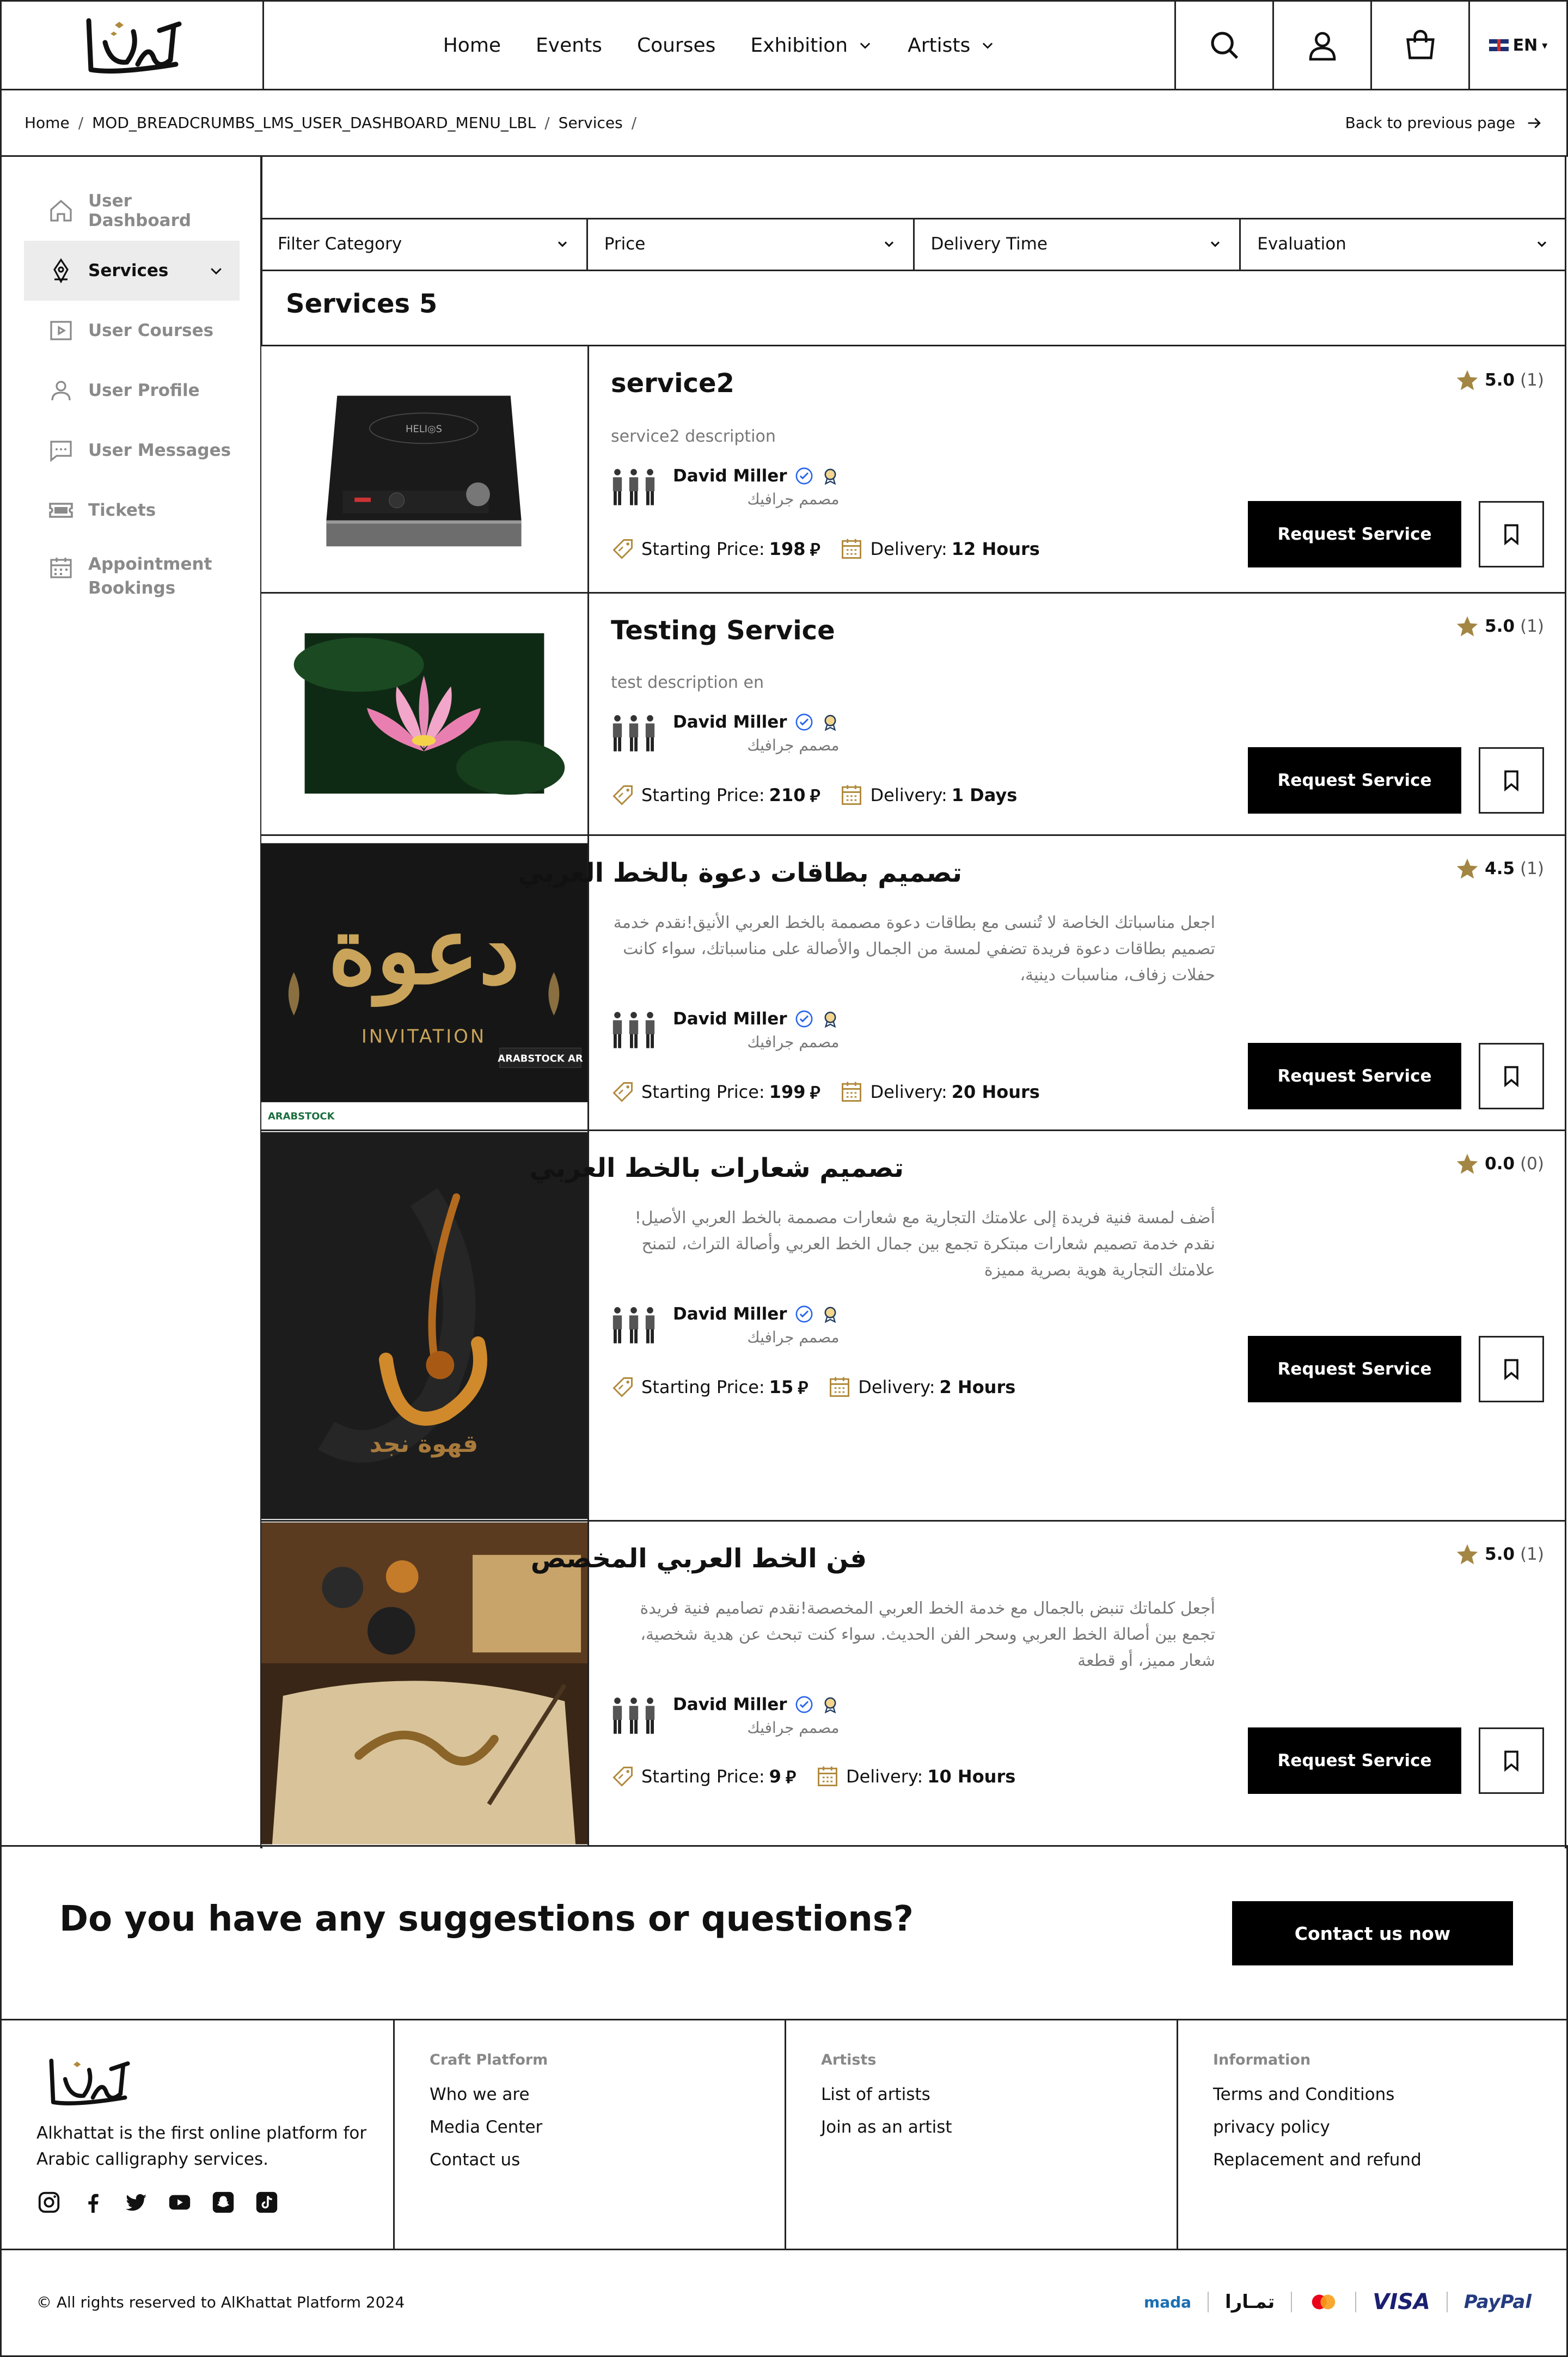 The image size is (1568, 2357). Describe the element at coordinates (590, 2127) in the screenshot. I see `footer-link-media-center: Media Center` at that location.